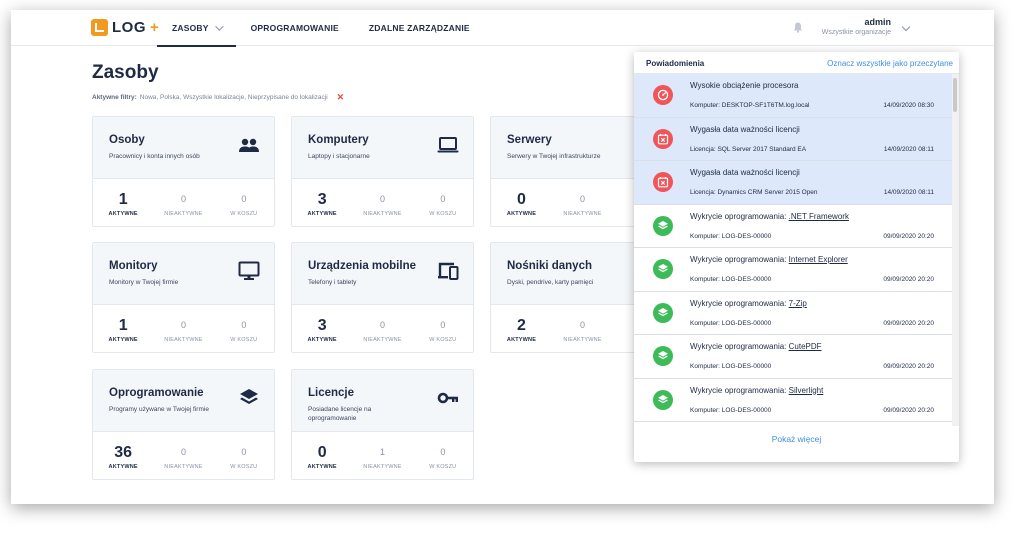 The width and height of the screenshot is (1024, 534). Describe the element at coordinates (295, 28) in the screenshot. I see `nav-item-oprogramowanie: OPROGRAMOWANIE` at that location.